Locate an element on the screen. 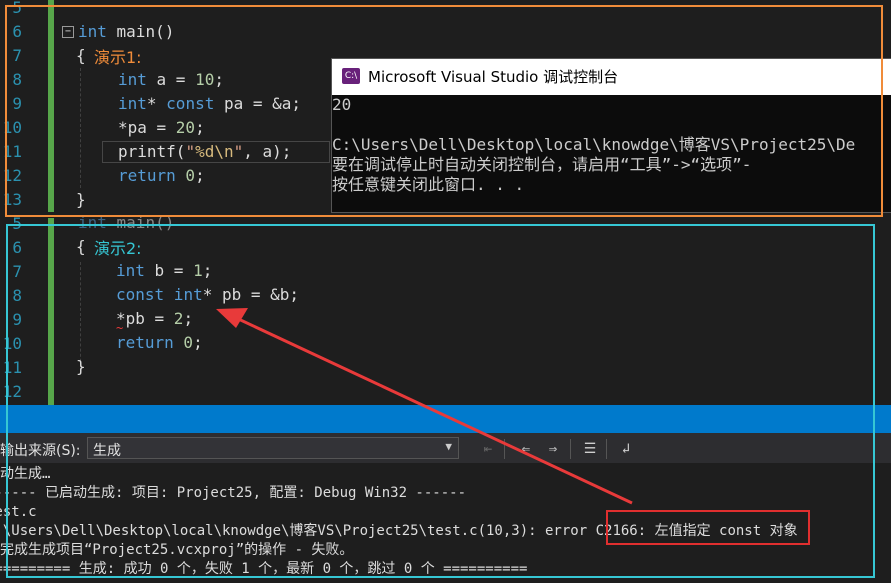 This screenshot has width=891, height=583. arrow-head is located at coordinates (232, 318).